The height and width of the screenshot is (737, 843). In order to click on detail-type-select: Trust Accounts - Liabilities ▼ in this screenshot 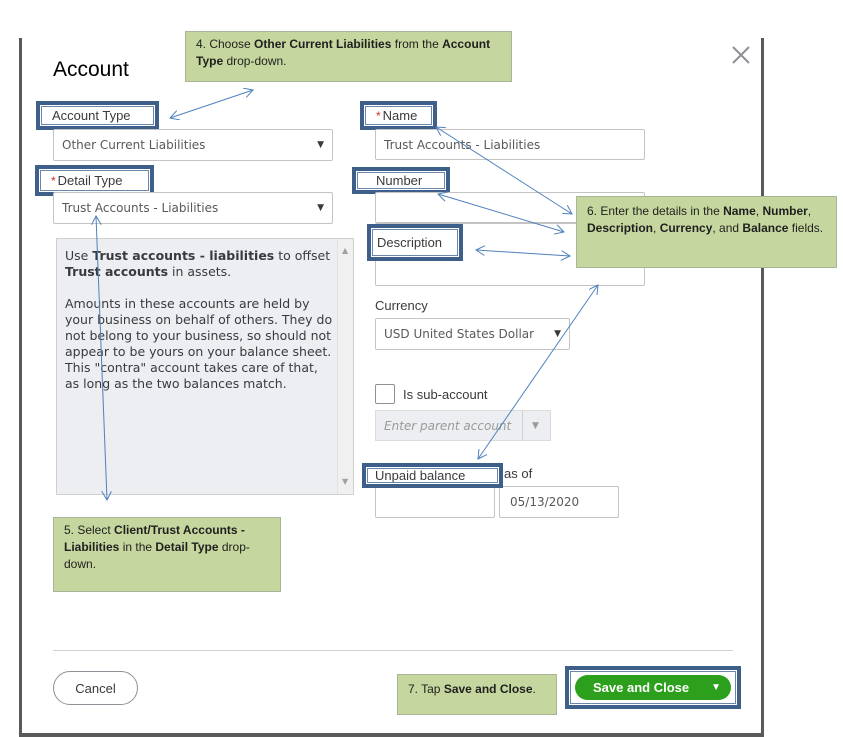, I will do `click(193, 208)`.